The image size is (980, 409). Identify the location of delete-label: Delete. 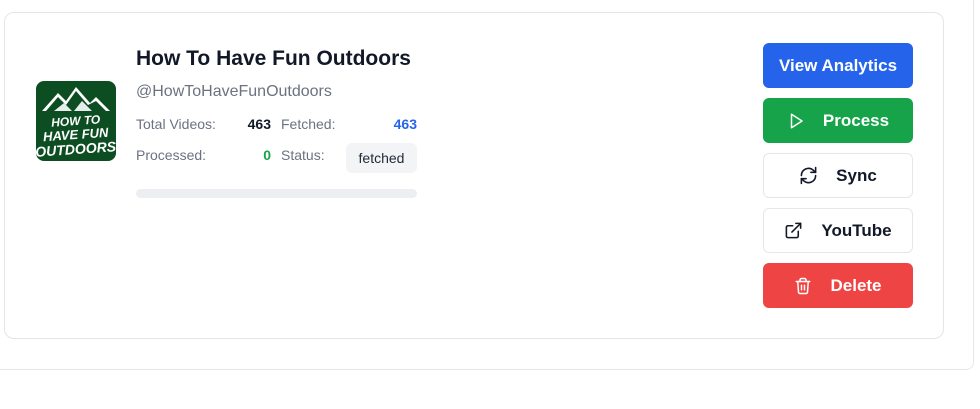
(856, 285).